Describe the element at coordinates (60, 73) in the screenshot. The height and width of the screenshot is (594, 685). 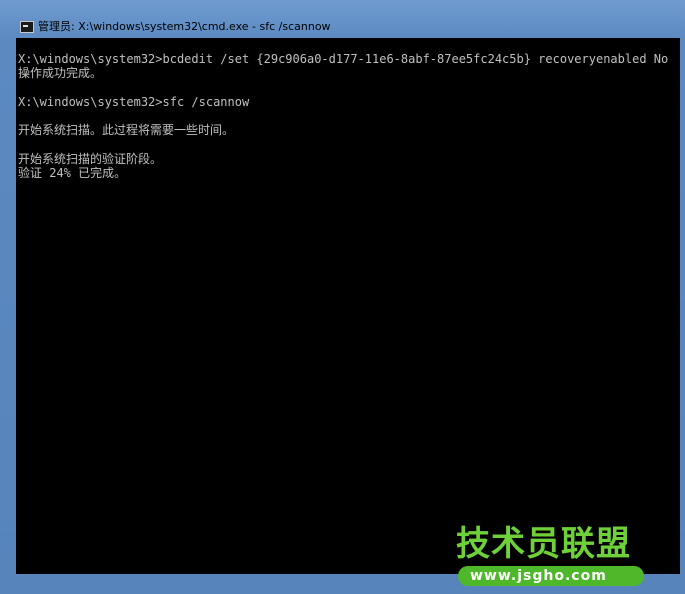
I see `console-line: 操作成功完成。` at that location.